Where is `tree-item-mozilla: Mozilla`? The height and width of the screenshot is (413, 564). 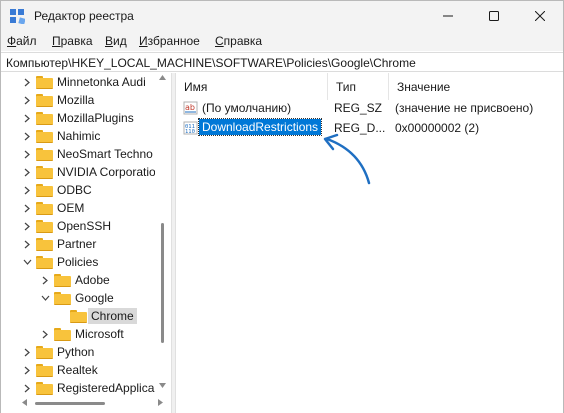 tree-item-mozilla: Mozilla is located at coordinates (57, 100).